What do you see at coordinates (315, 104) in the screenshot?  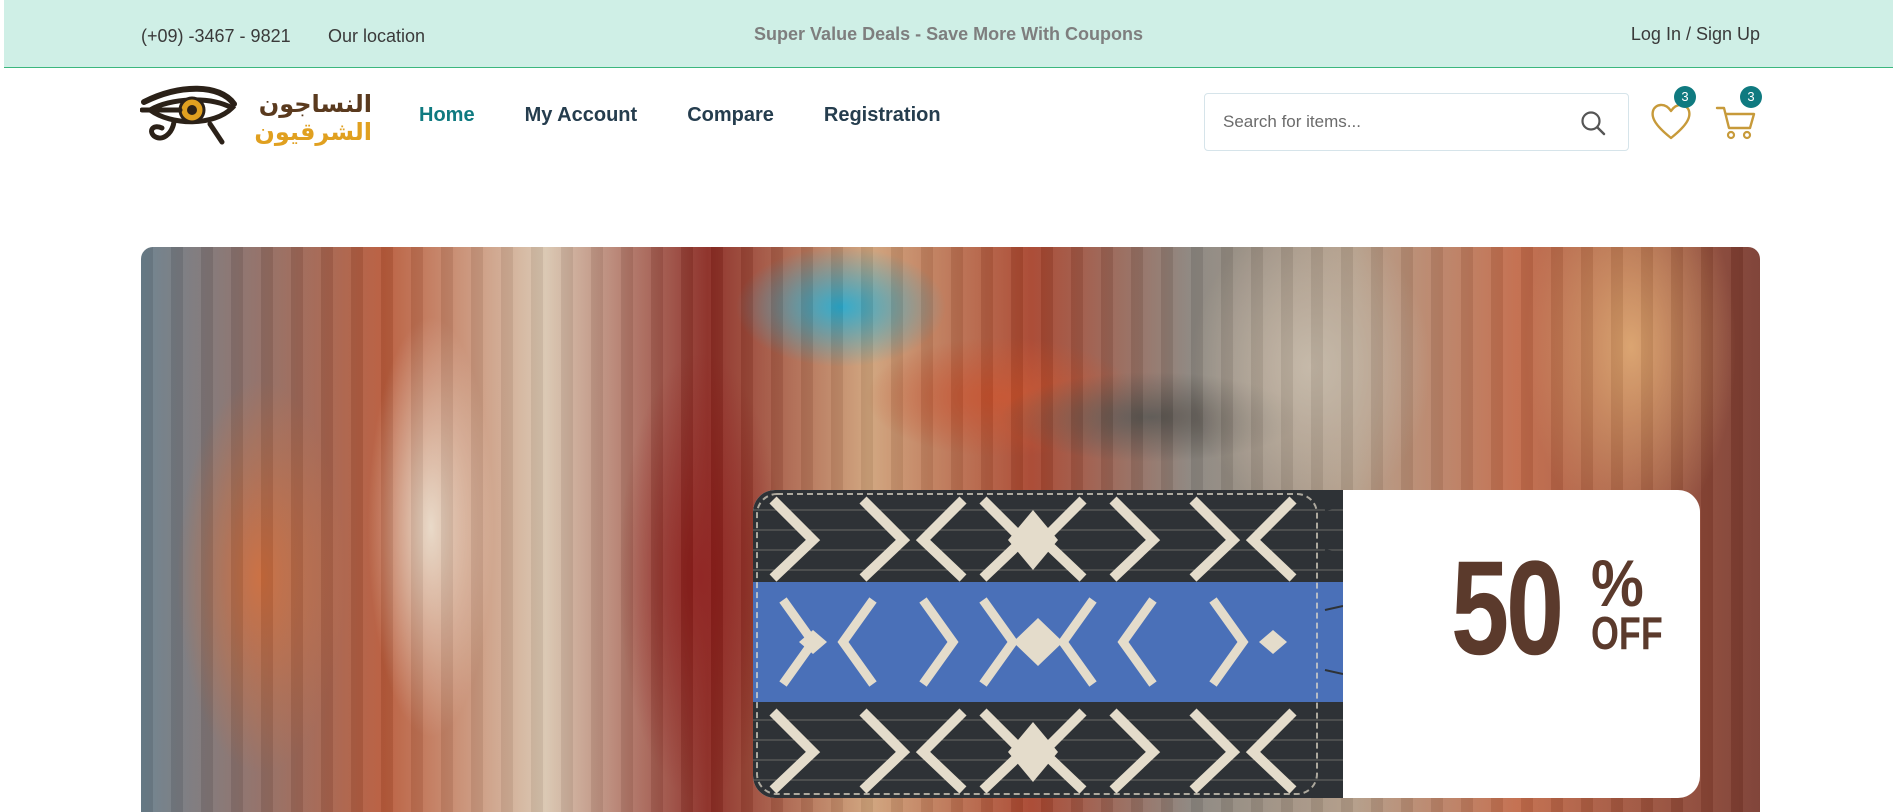 I see `logo-text-line1: النساجون` at bounding box center [315, 104].